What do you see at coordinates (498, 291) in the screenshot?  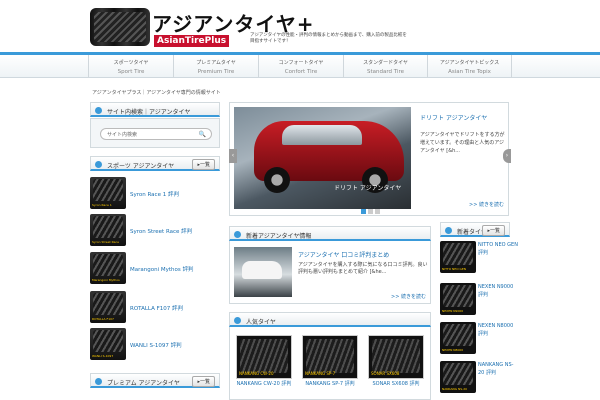 I see `list-item-link: NEXEN N9000 評判` at bounding box center [498, 291].